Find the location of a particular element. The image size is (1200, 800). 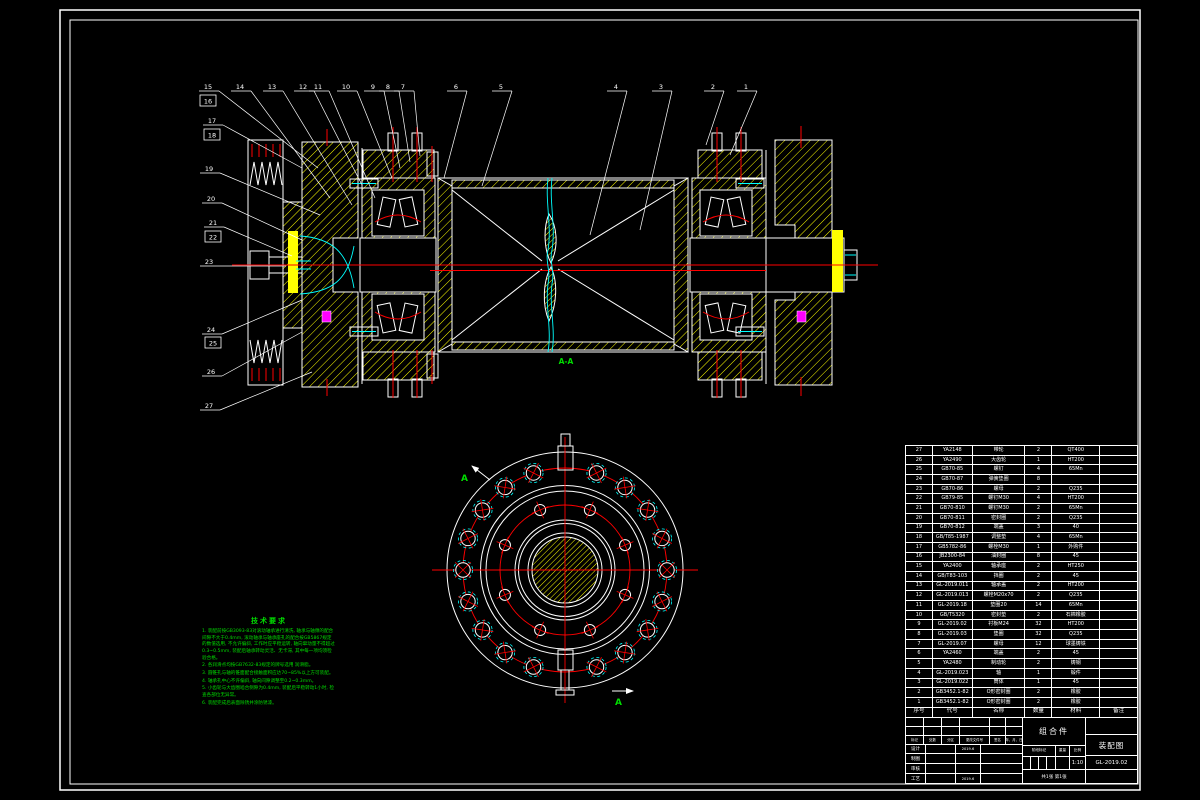

callout-5: 5 is located at coordinates (497, 135).